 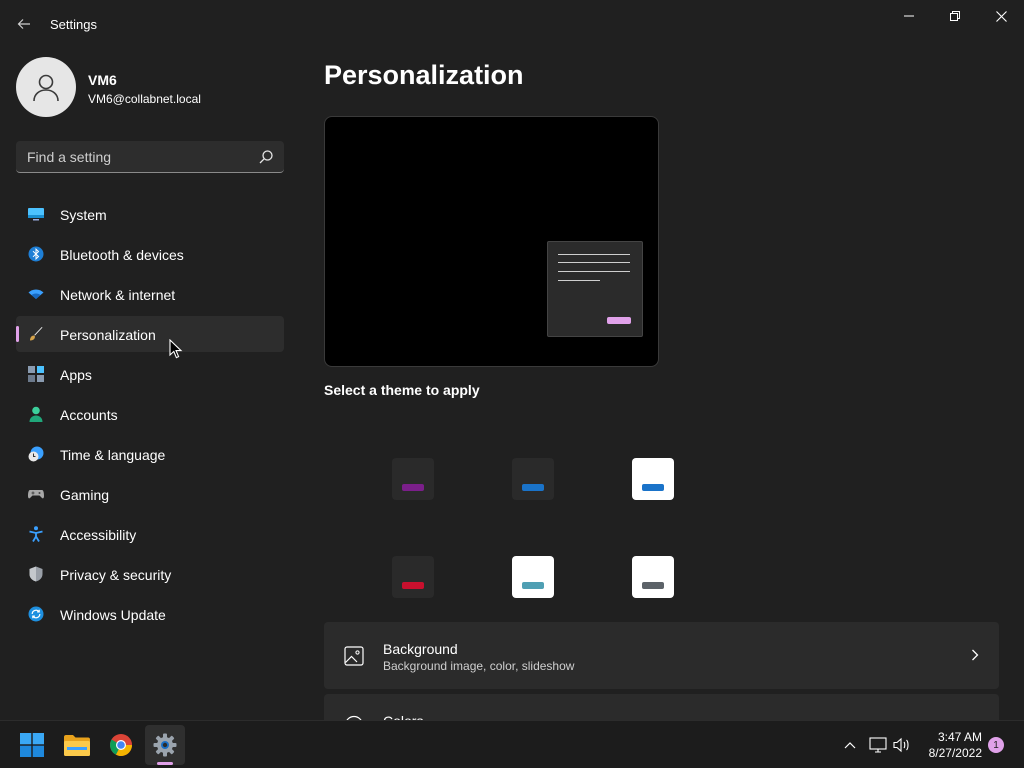 I want to click on app-title: Settings, so click(x=73, y=24).